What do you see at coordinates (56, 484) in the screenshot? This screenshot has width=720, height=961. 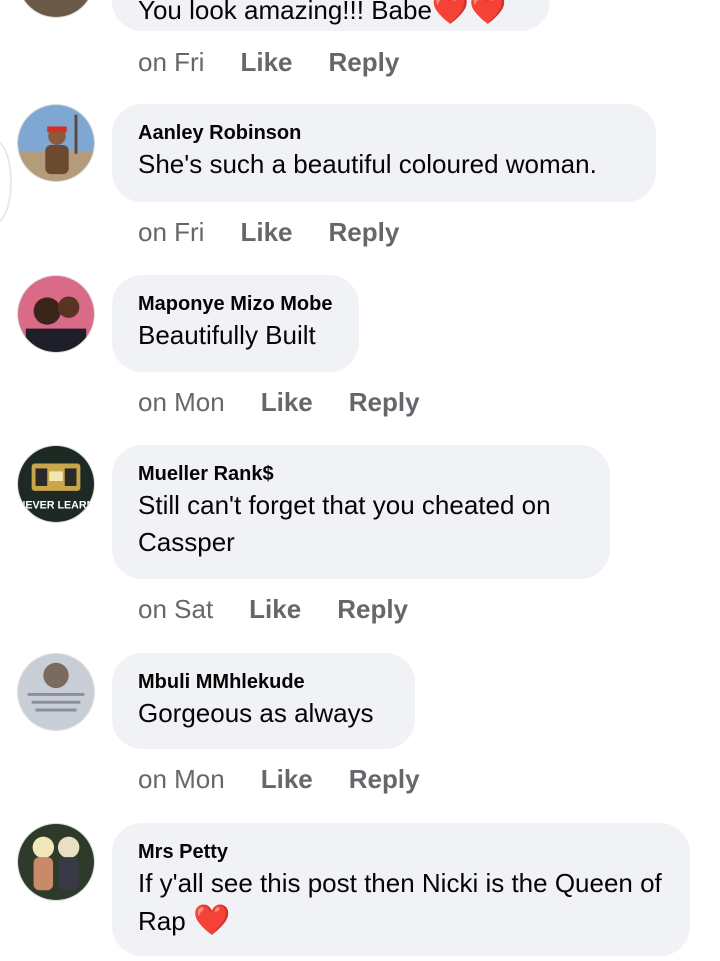 I see `avatar: NEVER LEARN` at bounding box center [56, 484].